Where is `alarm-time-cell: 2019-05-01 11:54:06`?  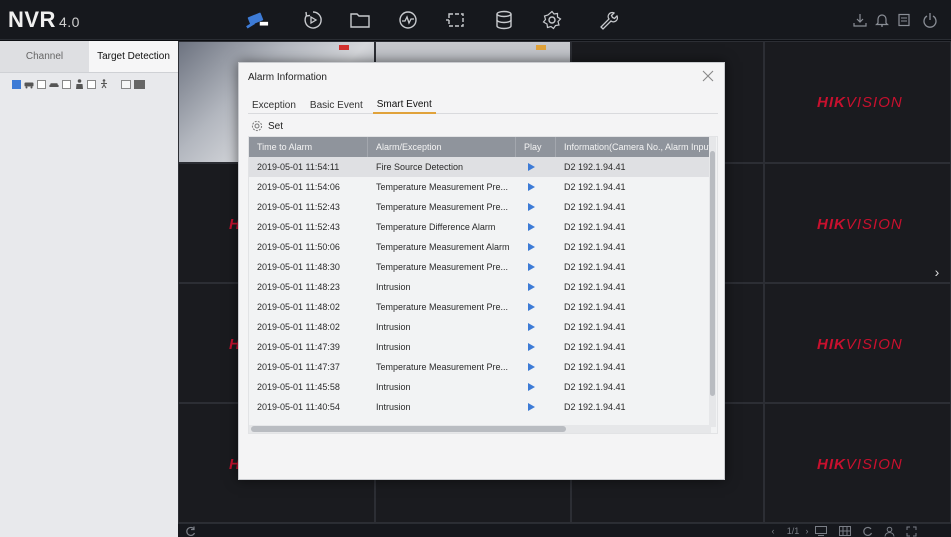 alarm-time-cell: 2019-05-01 11:54:06 is located at coordinates (298, 187).